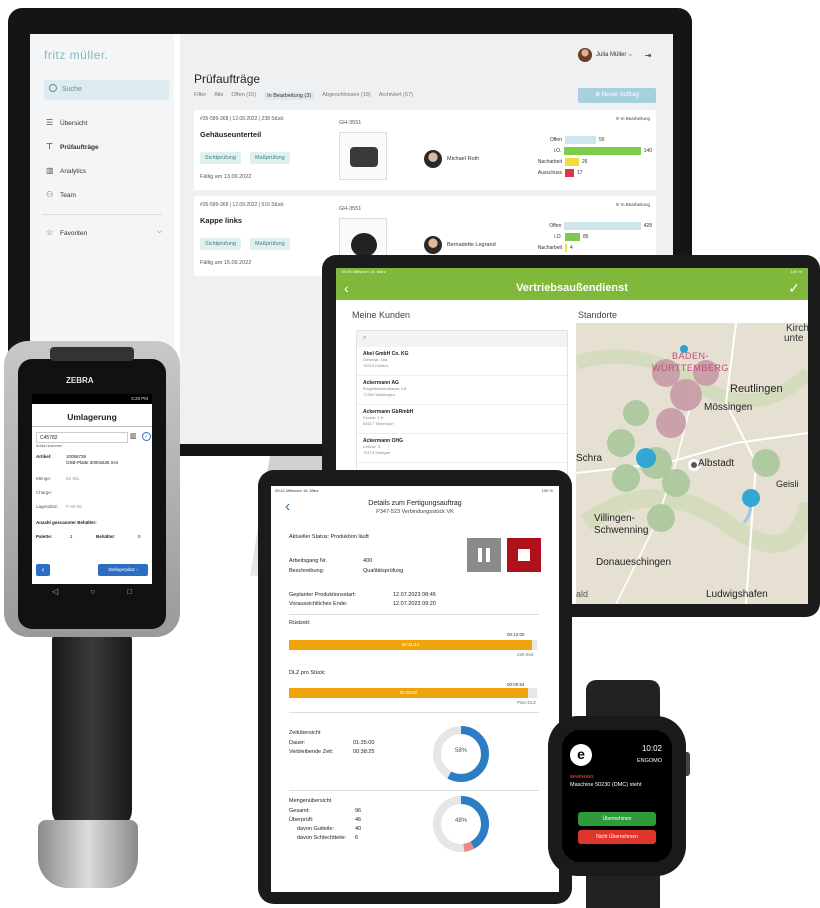 The image size is (820, 908). I want to click on star-icon: ☆, so click(50, 232).